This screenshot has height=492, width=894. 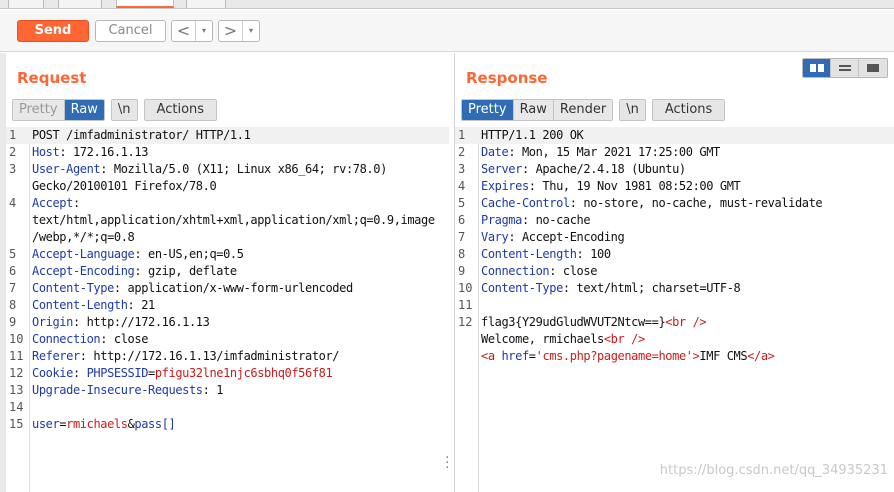 What do you see at coordinates (487, 110) in the screenshot?
I see `response-pretty-tab: Pretty` at bounding box center [487, 110].